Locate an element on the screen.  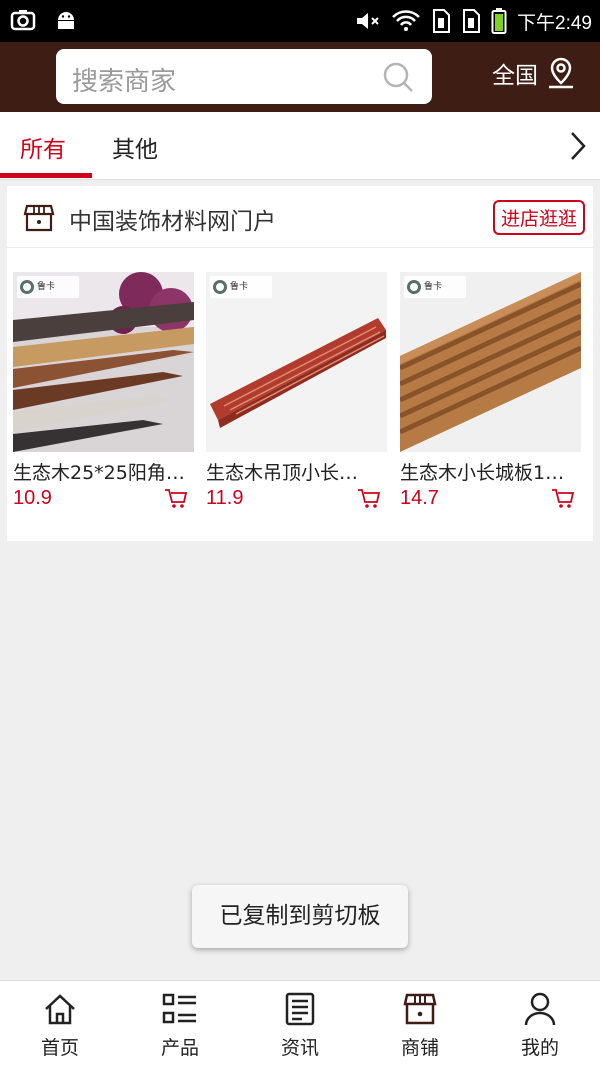
search-input: 搜索商家 is located at coordinates (244, 76).